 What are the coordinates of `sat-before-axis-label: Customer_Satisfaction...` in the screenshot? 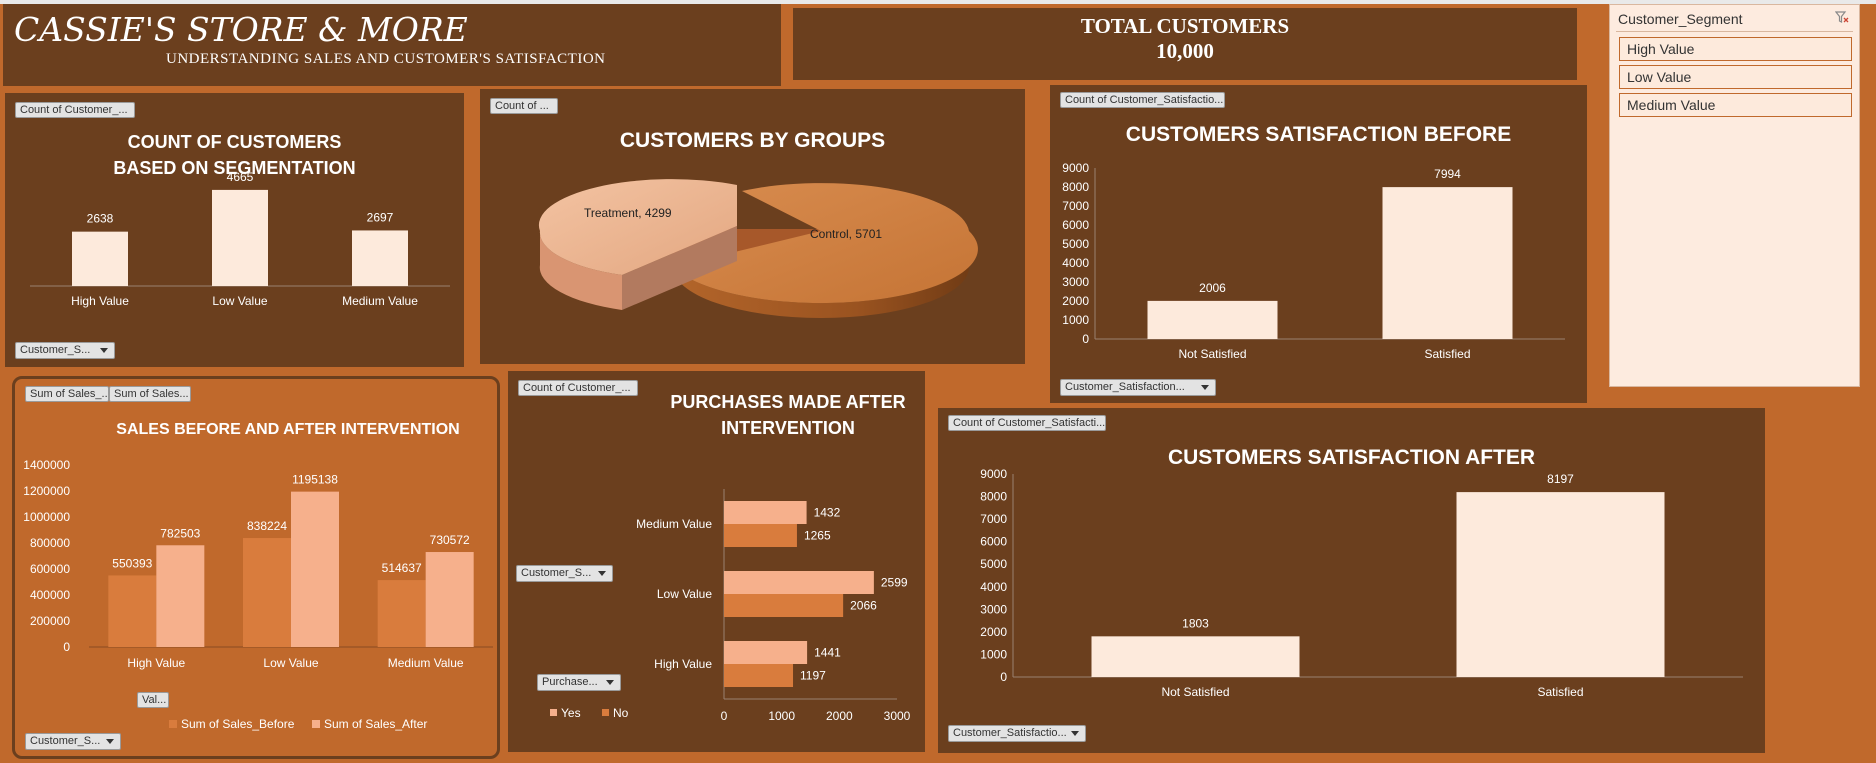 It's located at (1125, 387).